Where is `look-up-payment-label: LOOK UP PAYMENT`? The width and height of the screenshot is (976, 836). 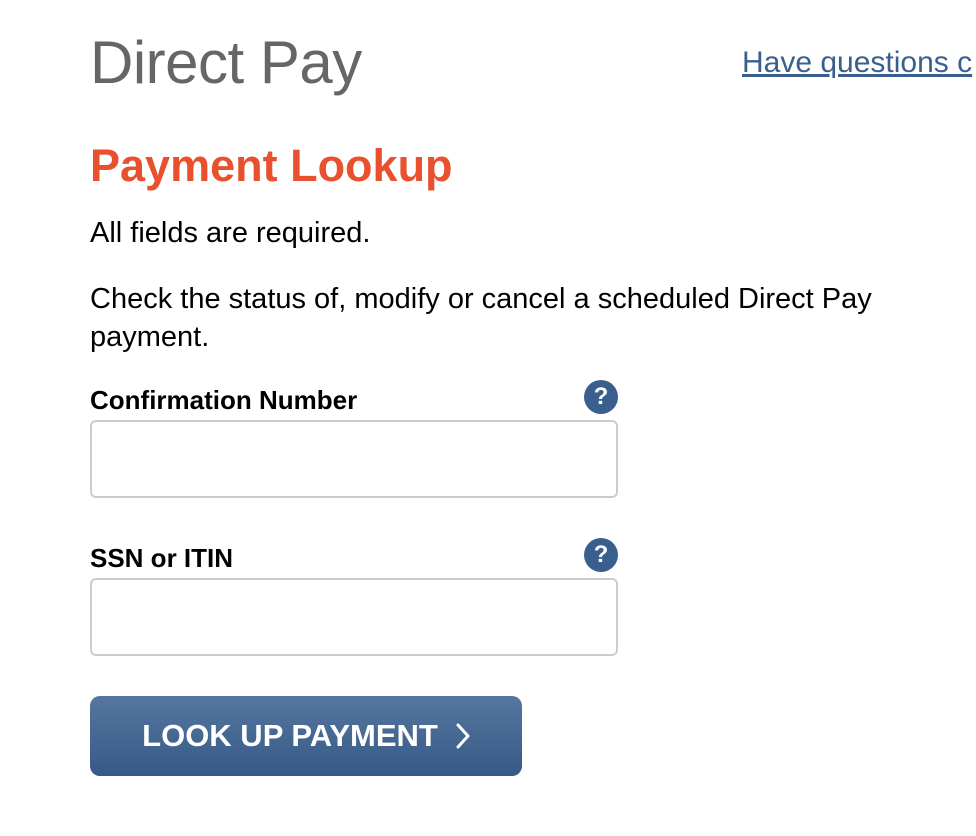
look-up-payment-label: LOOK UP PAYMENT is located at coordinates (290, 735).